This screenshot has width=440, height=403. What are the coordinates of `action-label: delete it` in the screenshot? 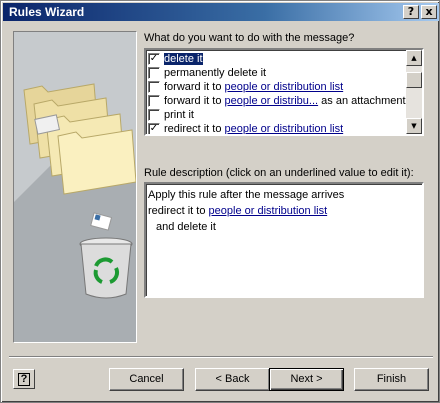 It's located at (183, 59).